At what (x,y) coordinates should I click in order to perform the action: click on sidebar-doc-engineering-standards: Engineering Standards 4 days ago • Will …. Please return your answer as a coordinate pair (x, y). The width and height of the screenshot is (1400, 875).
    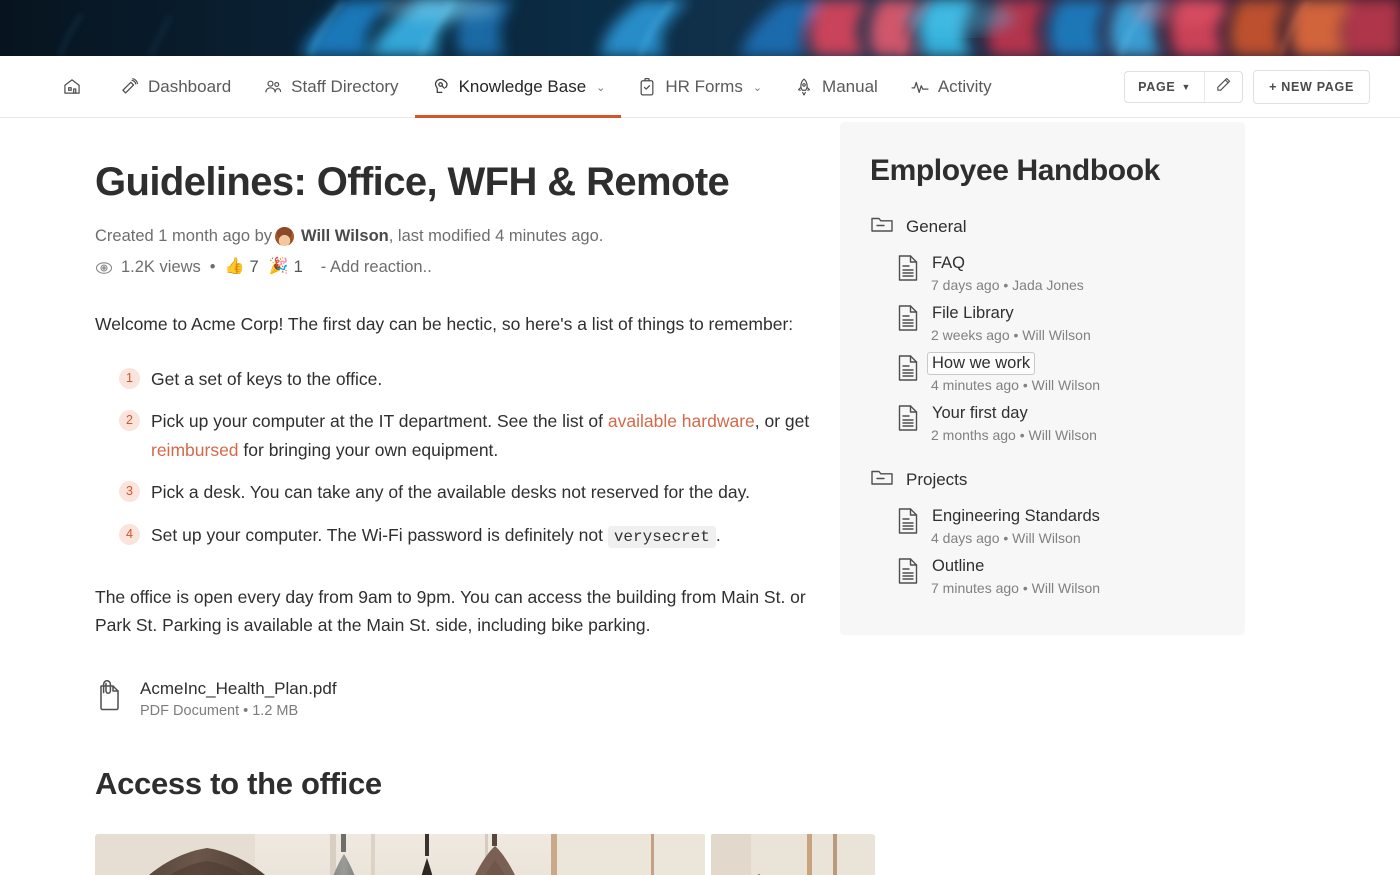
    Looking at the image, I should click on (1043, 525).